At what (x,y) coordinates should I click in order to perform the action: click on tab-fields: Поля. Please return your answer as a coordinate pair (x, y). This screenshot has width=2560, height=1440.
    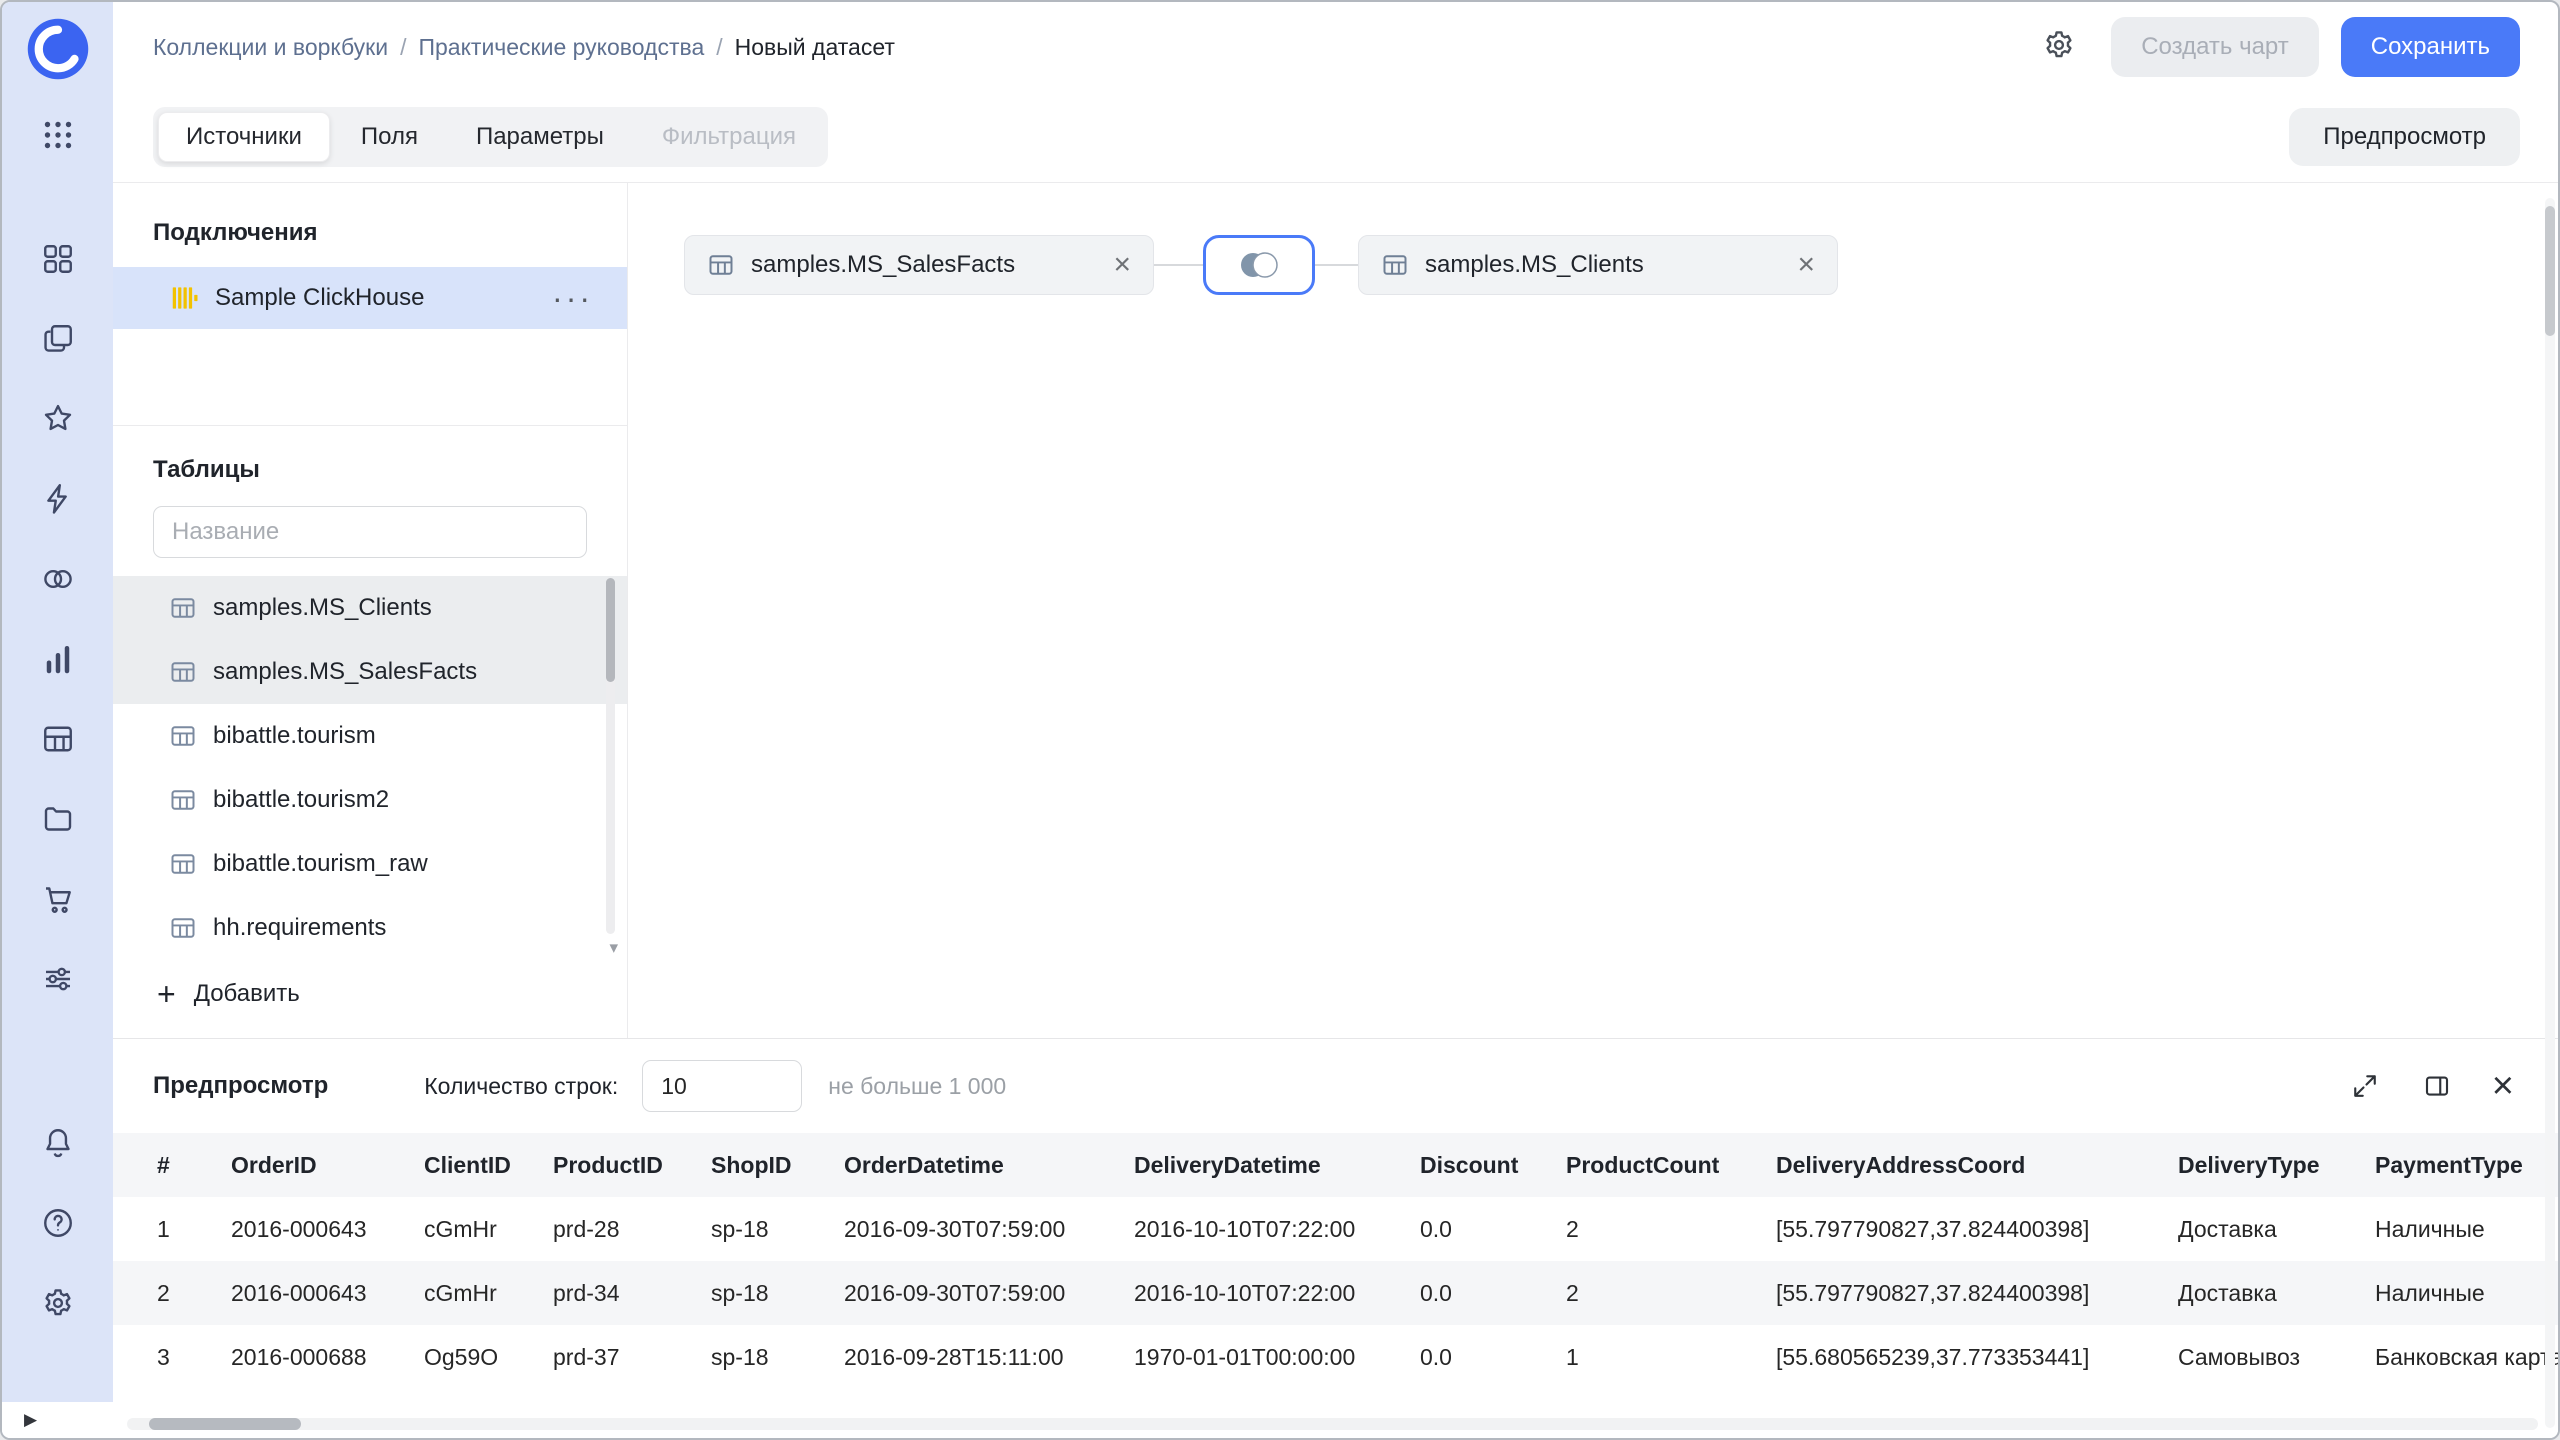
    Looking at the image, I should click on (389, 137).